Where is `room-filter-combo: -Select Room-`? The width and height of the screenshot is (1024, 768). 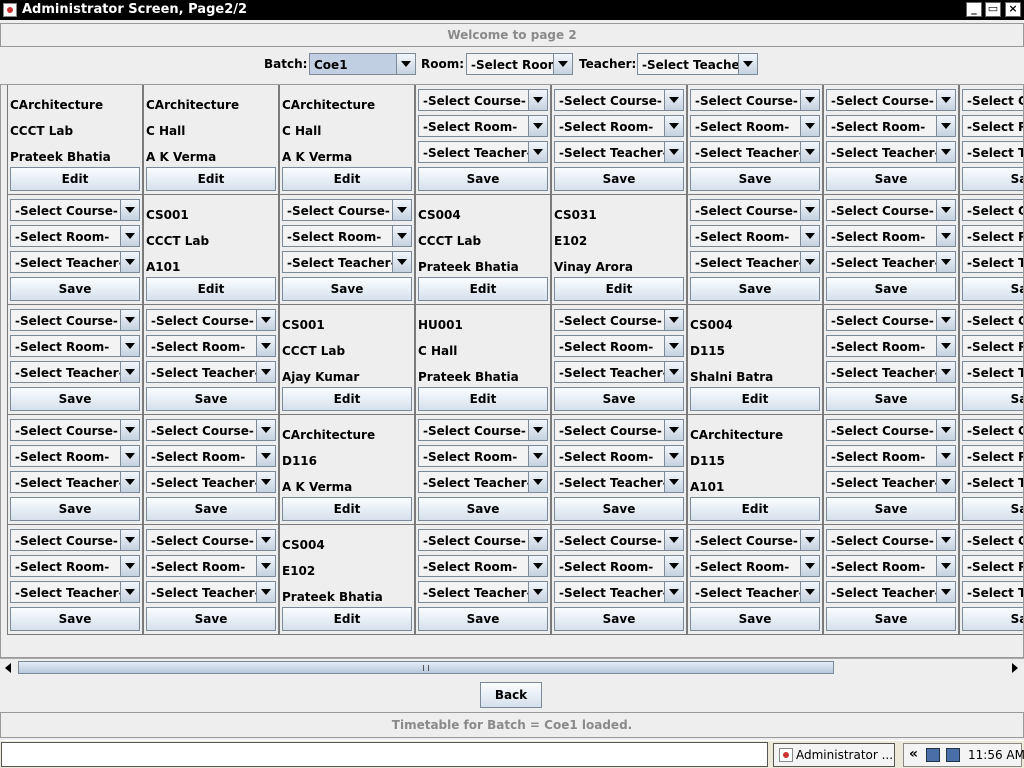
room-filter-combo: -Select Room- is located at coordinates (519, 64).